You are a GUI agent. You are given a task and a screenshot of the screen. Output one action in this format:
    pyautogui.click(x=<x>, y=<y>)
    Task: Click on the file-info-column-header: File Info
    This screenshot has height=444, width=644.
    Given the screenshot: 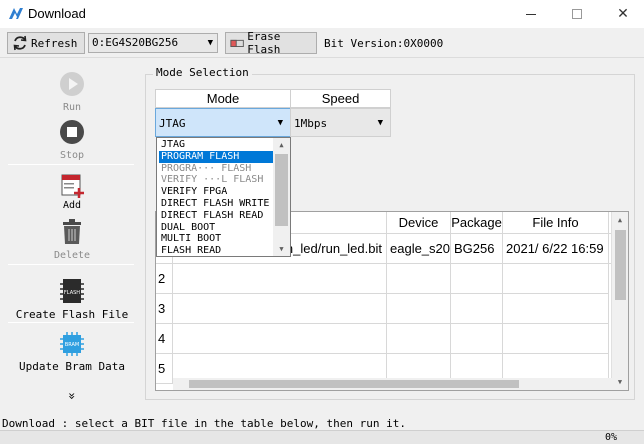 What is the action you would take?
    pyautogui.click(x=556, y=223)
    